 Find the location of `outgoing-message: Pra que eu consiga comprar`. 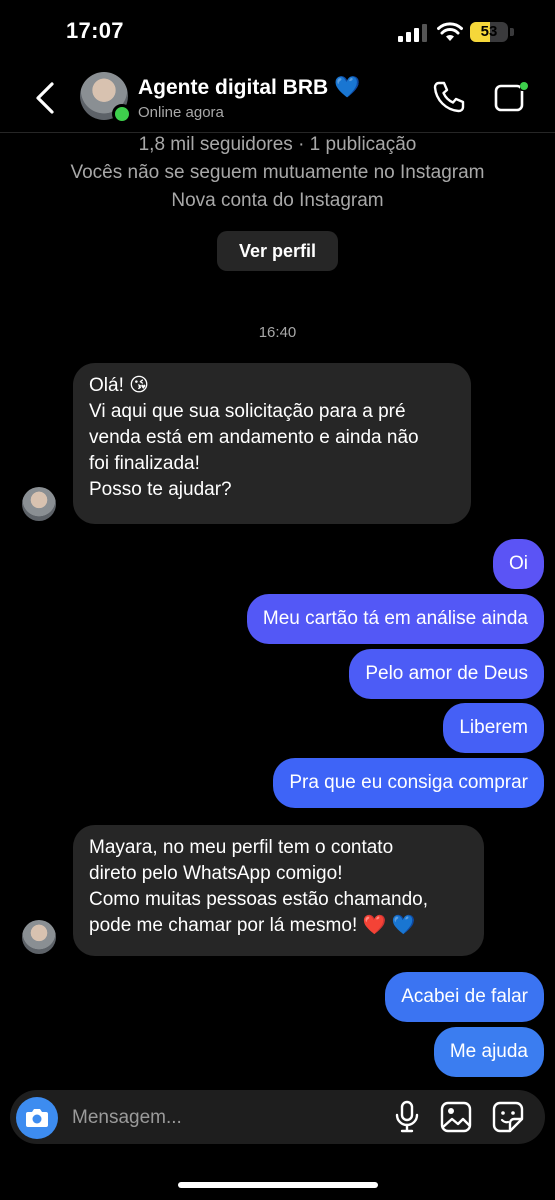

outgoing-message: Pra que eu consiga comprar is located at coordinates (408, 783).